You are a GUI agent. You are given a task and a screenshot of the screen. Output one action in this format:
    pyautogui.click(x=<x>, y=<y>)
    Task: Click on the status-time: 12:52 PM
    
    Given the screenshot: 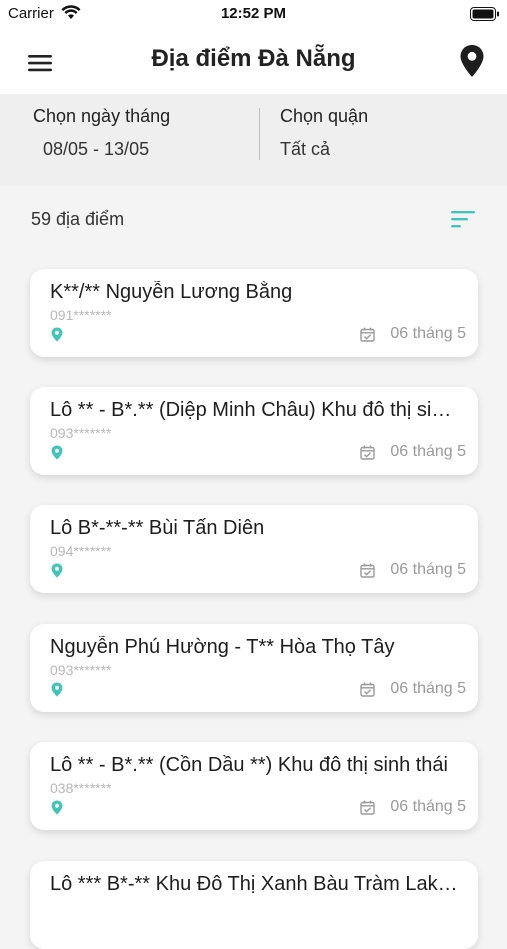 What is the action you would take?
    pyautogui.click(x=253, y=13)
    